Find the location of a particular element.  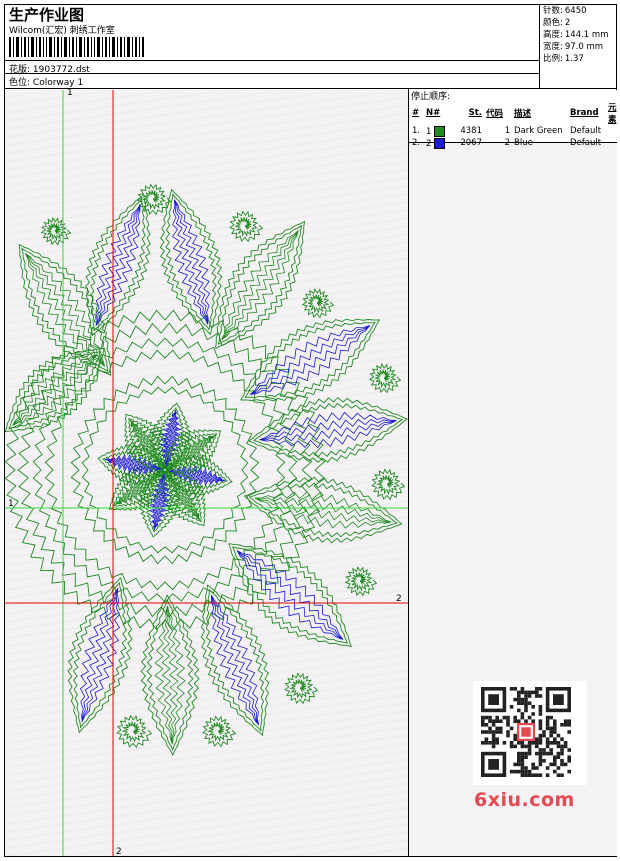

qr-finder is located at coordinates (558, 699).